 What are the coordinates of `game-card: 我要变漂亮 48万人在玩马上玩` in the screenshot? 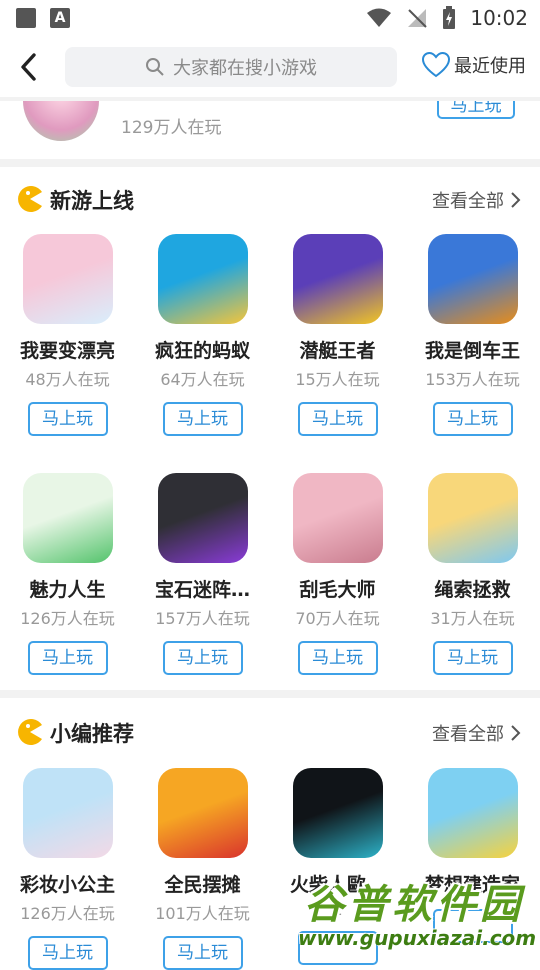 It's located at (67, 335).